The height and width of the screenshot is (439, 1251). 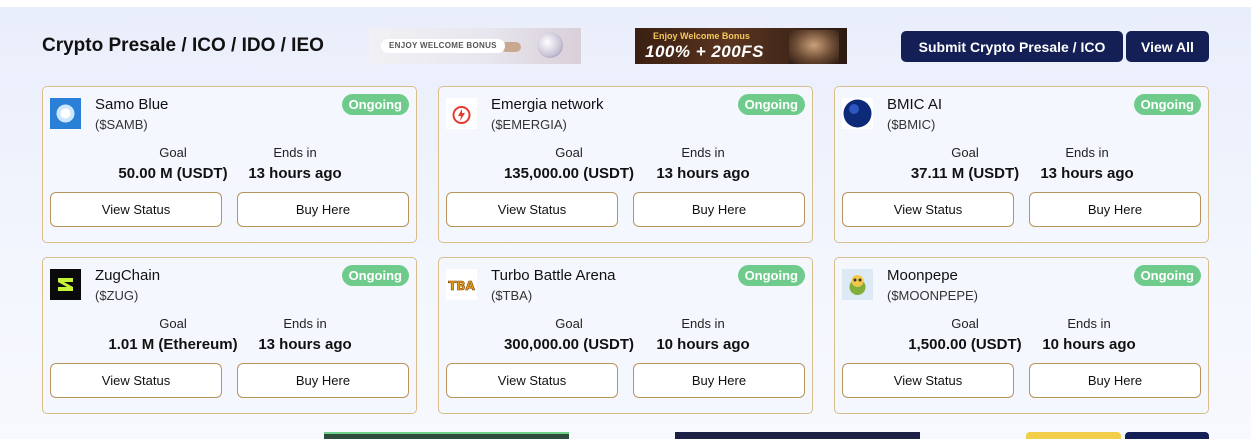 What do you see at coordinates (461, 113) in the screenshot?
I see `emergia-logo-icon` at bounding box center [461, 113].